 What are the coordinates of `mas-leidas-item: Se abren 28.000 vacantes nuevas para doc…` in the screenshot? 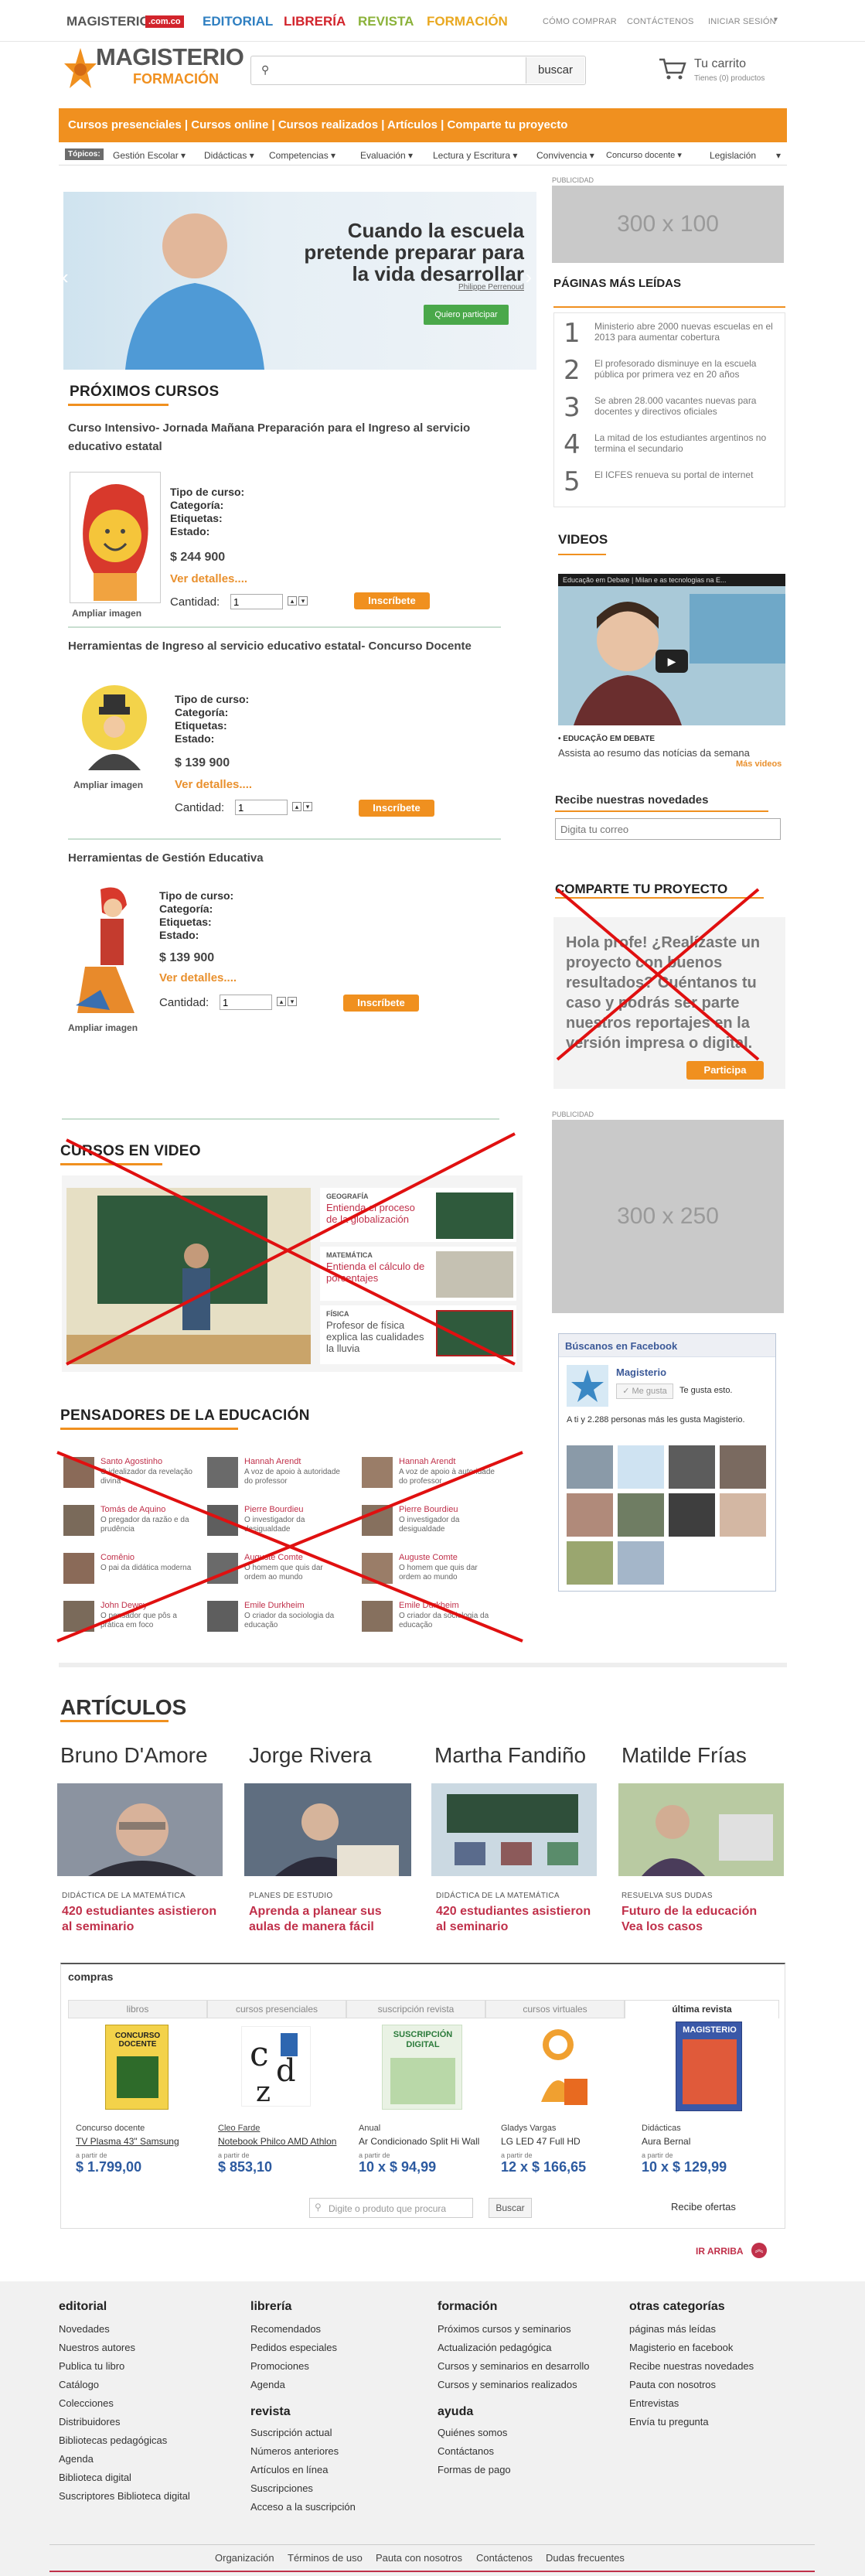 It's located at (685, 406).